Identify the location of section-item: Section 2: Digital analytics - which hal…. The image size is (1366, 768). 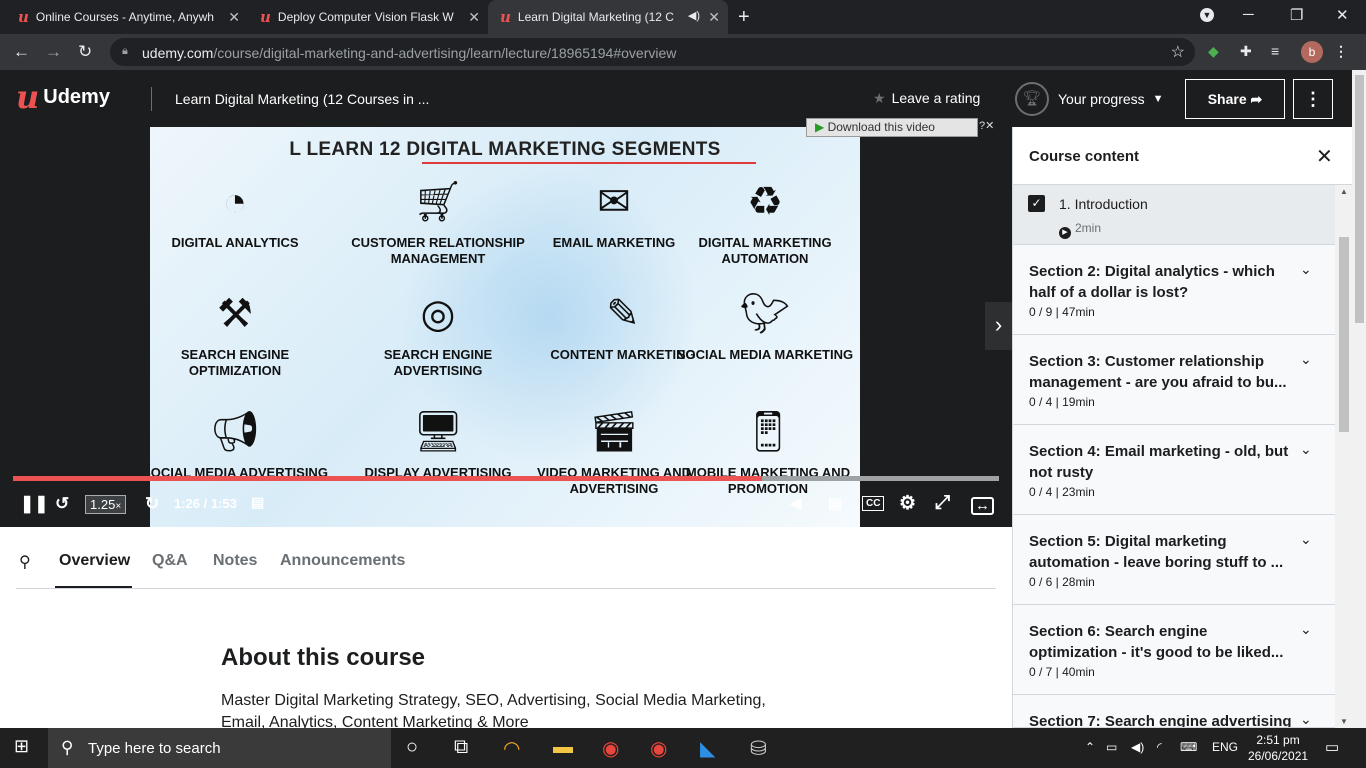
(1174, 290).